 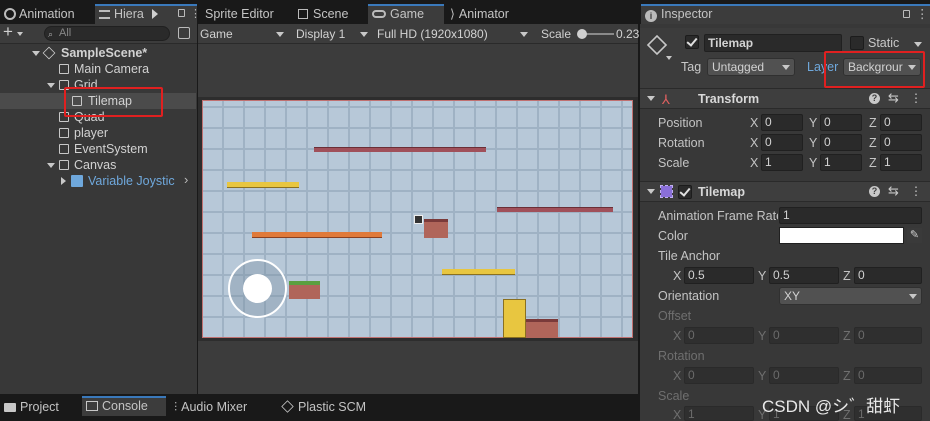 I want to click on scale-slider, so click(x=595, y=34).